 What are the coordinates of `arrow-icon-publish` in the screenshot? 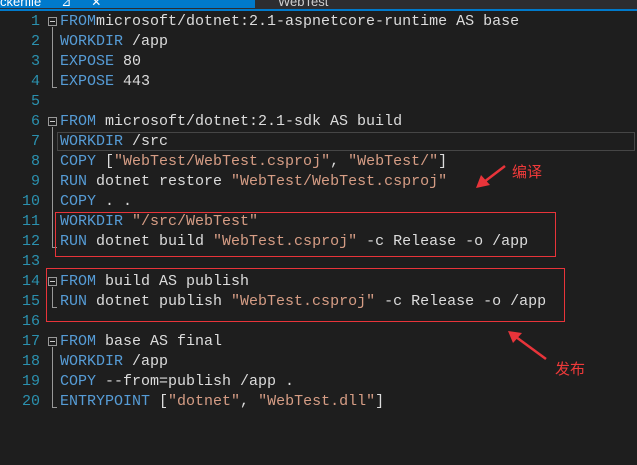 It's located at (527, 346).